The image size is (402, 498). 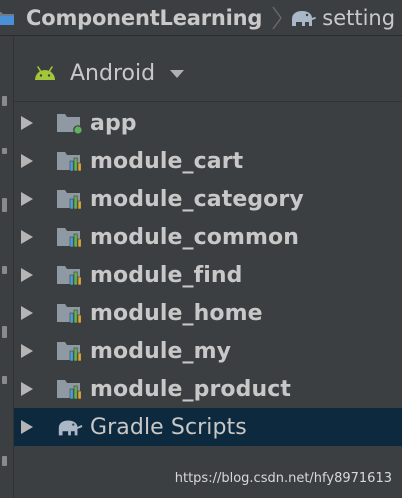 I want to click on panel-divider, so click(x=208, y=101).